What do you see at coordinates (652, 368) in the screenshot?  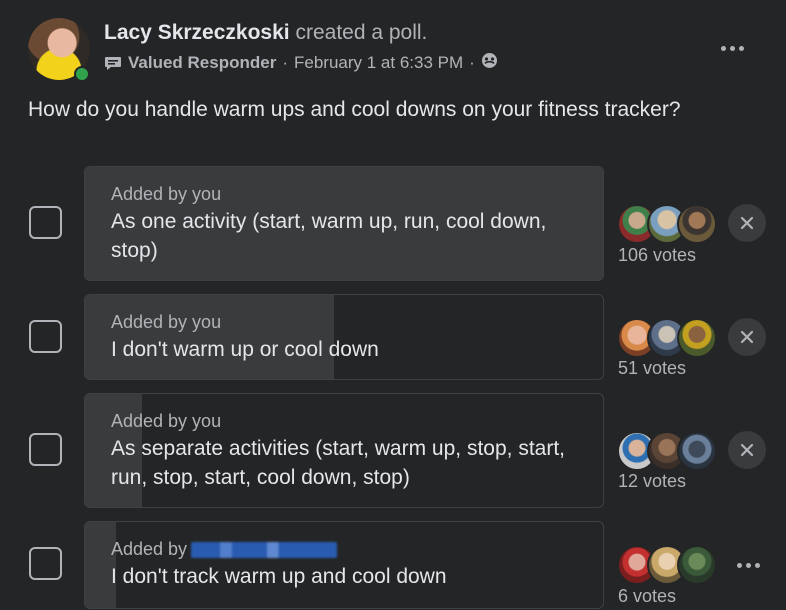 I see `poll-option-votes: 51 votes` at bounding box center [652, 368].